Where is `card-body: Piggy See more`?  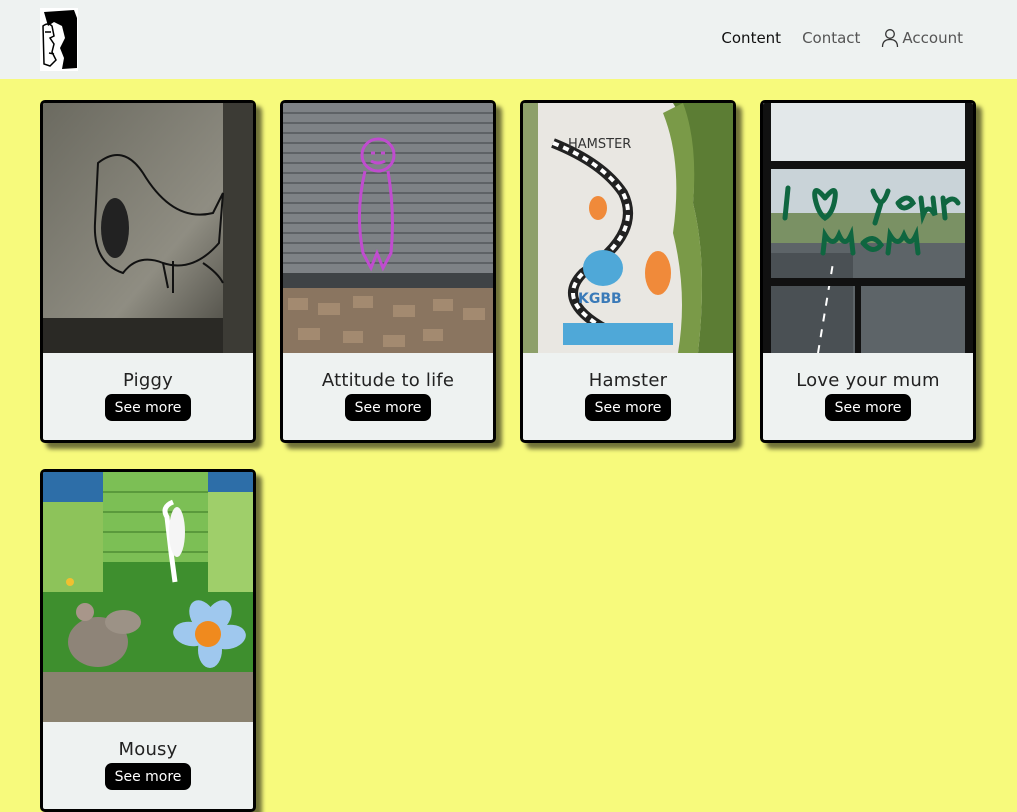 card-body: Piggy See more is located at coordinates (148, 396).